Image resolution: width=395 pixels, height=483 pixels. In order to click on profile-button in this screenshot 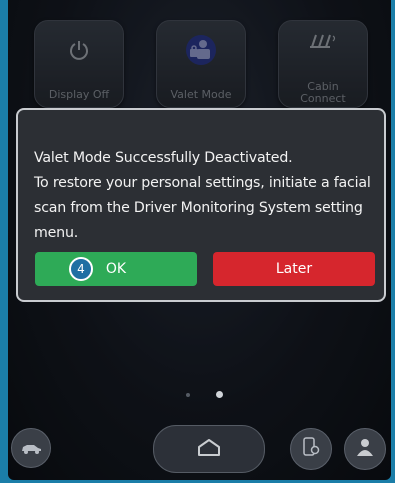, I will do `click(365, 449)`.